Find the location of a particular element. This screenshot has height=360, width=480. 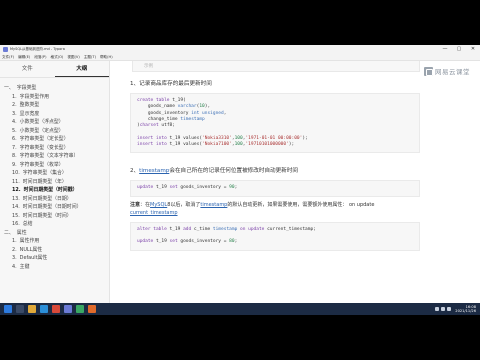

link-mysql: MySQL is located at coordinates (158, 205).